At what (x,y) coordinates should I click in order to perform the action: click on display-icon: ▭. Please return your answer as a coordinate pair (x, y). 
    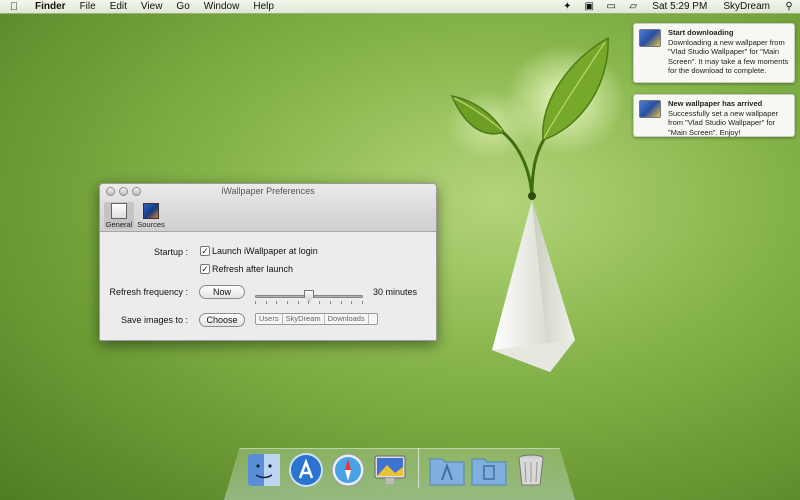
    Looking at the image, I should click on (611, 6).